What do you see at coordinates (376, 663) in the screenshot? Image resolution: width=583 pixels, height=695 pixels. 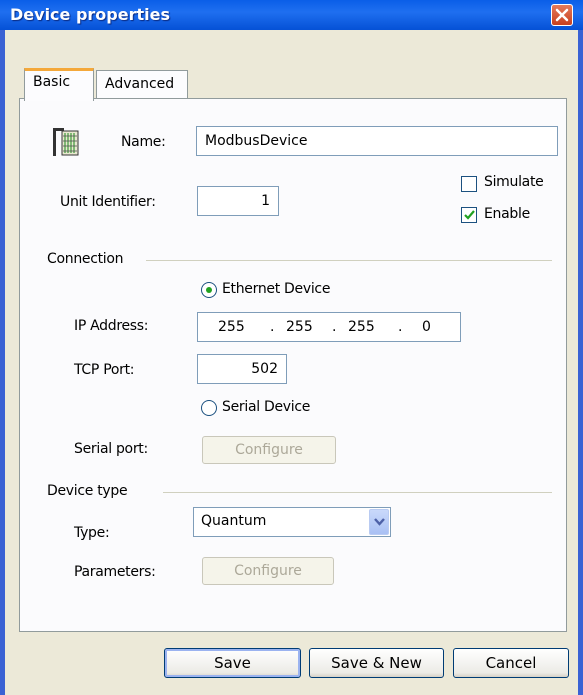 I see `save-and-new-button: Save & New` at bounding box center [376, 663].